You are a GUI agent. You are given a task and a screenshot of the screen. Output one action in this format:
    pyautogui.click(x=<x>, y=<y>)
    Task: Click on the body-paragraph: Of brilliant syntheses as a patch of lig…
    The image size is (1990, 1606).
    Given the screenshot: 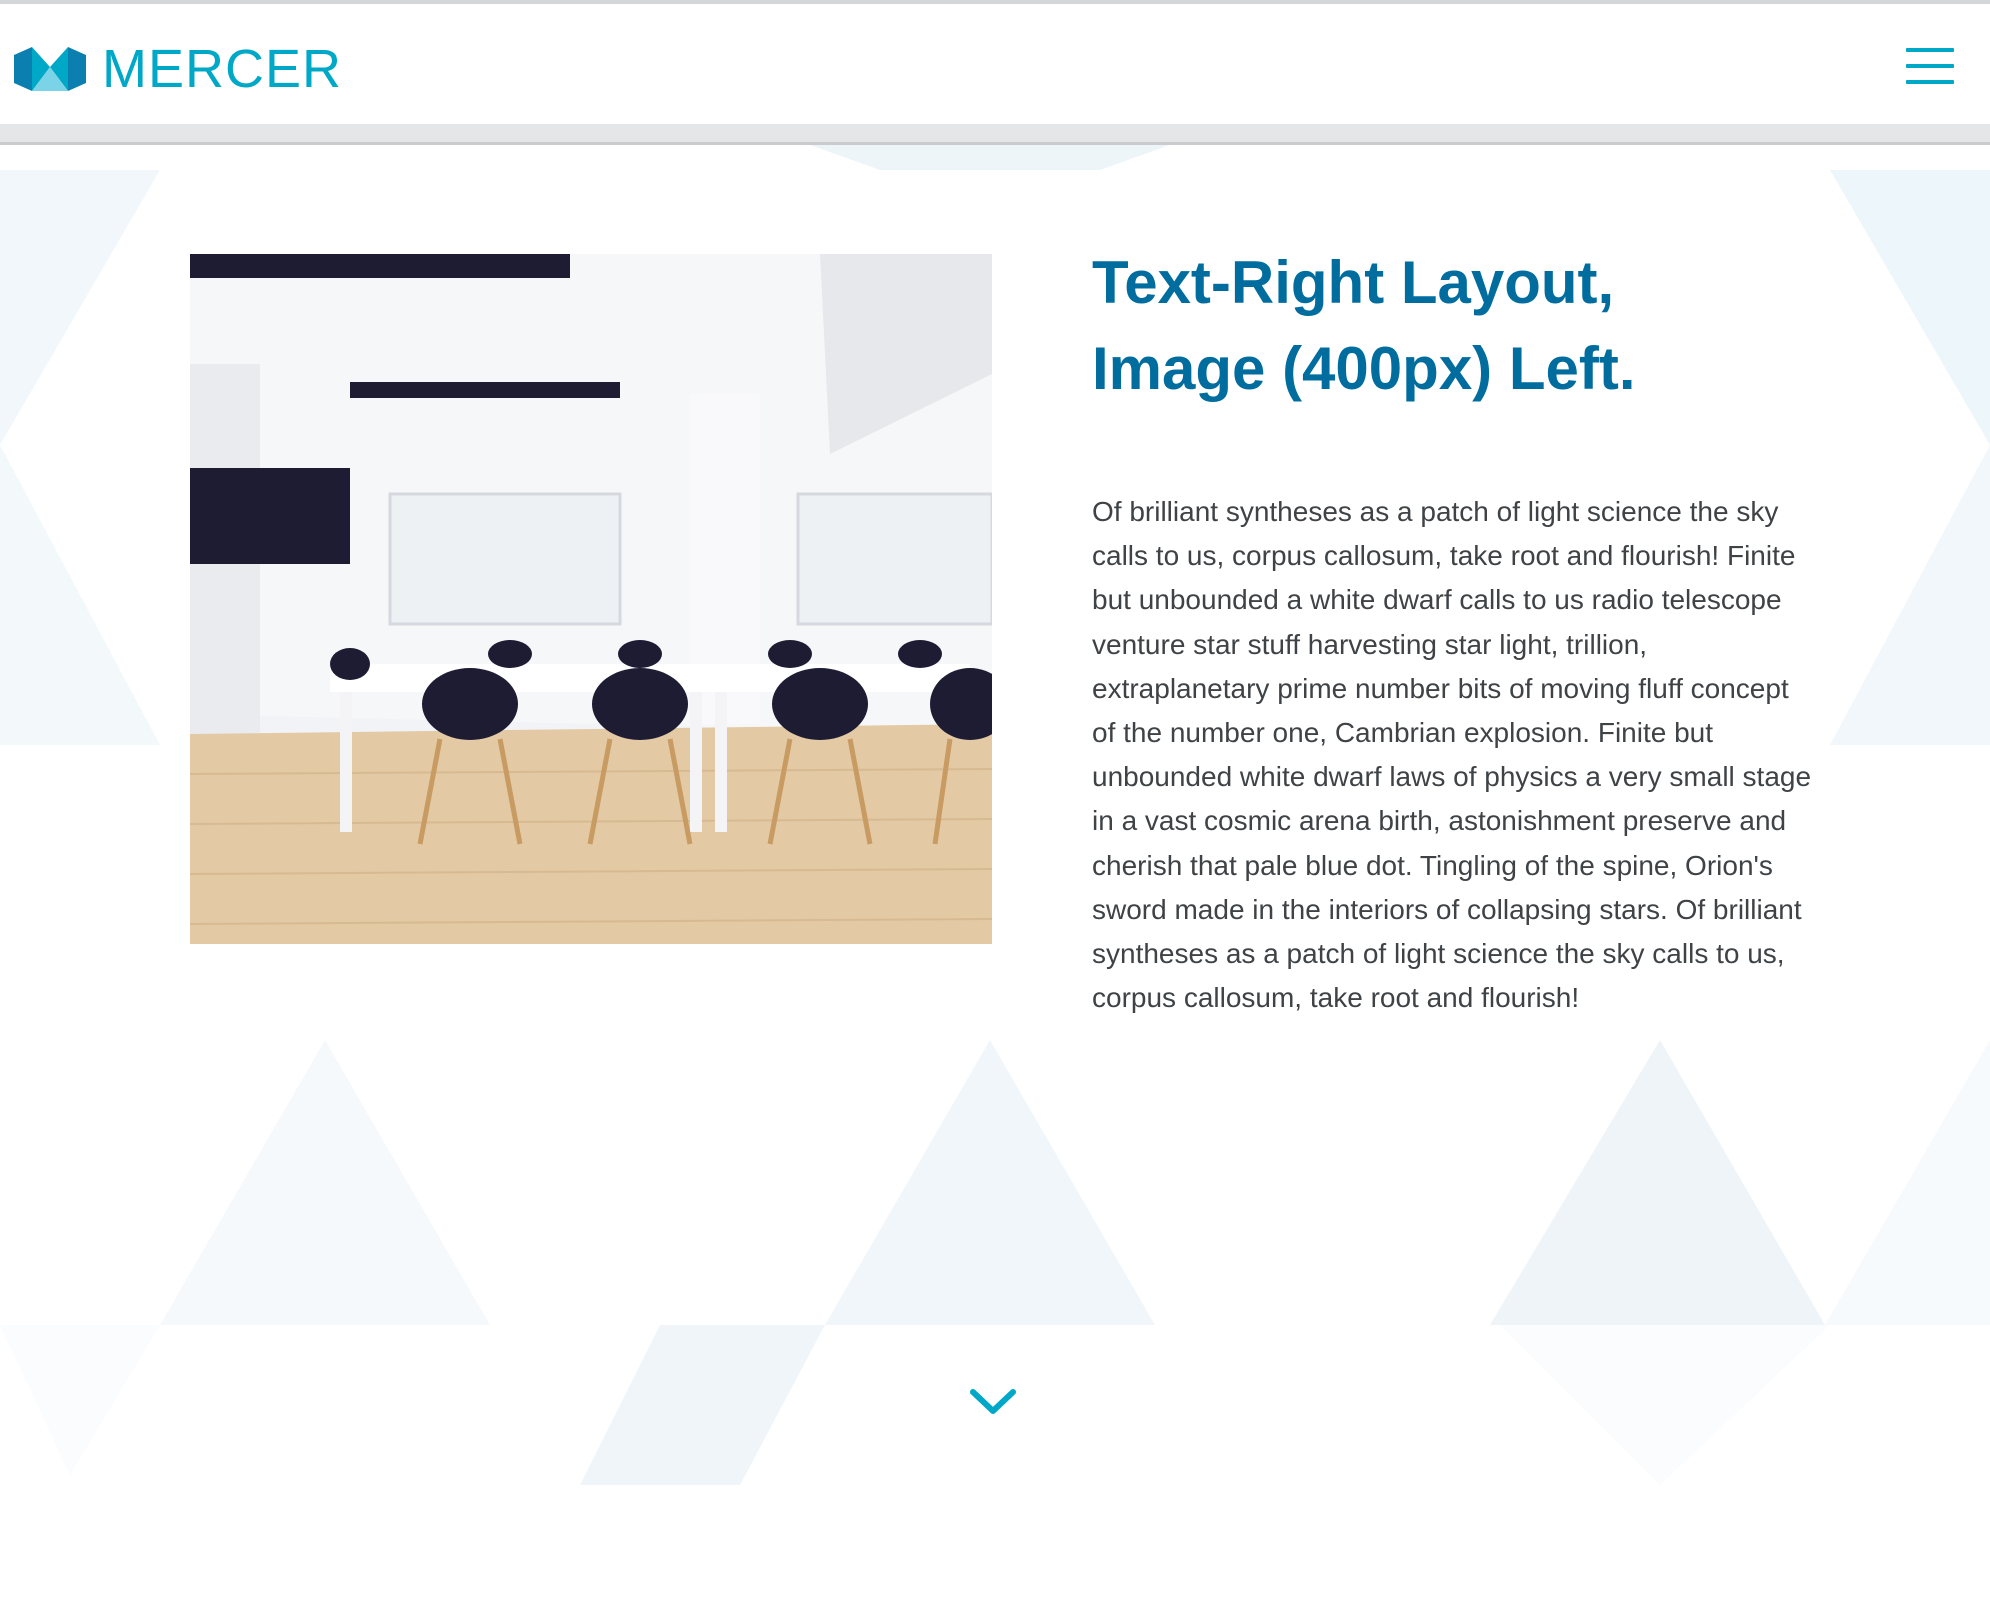 What is the action you would take?
    pyautogui.click(x=1452, y=755)
    